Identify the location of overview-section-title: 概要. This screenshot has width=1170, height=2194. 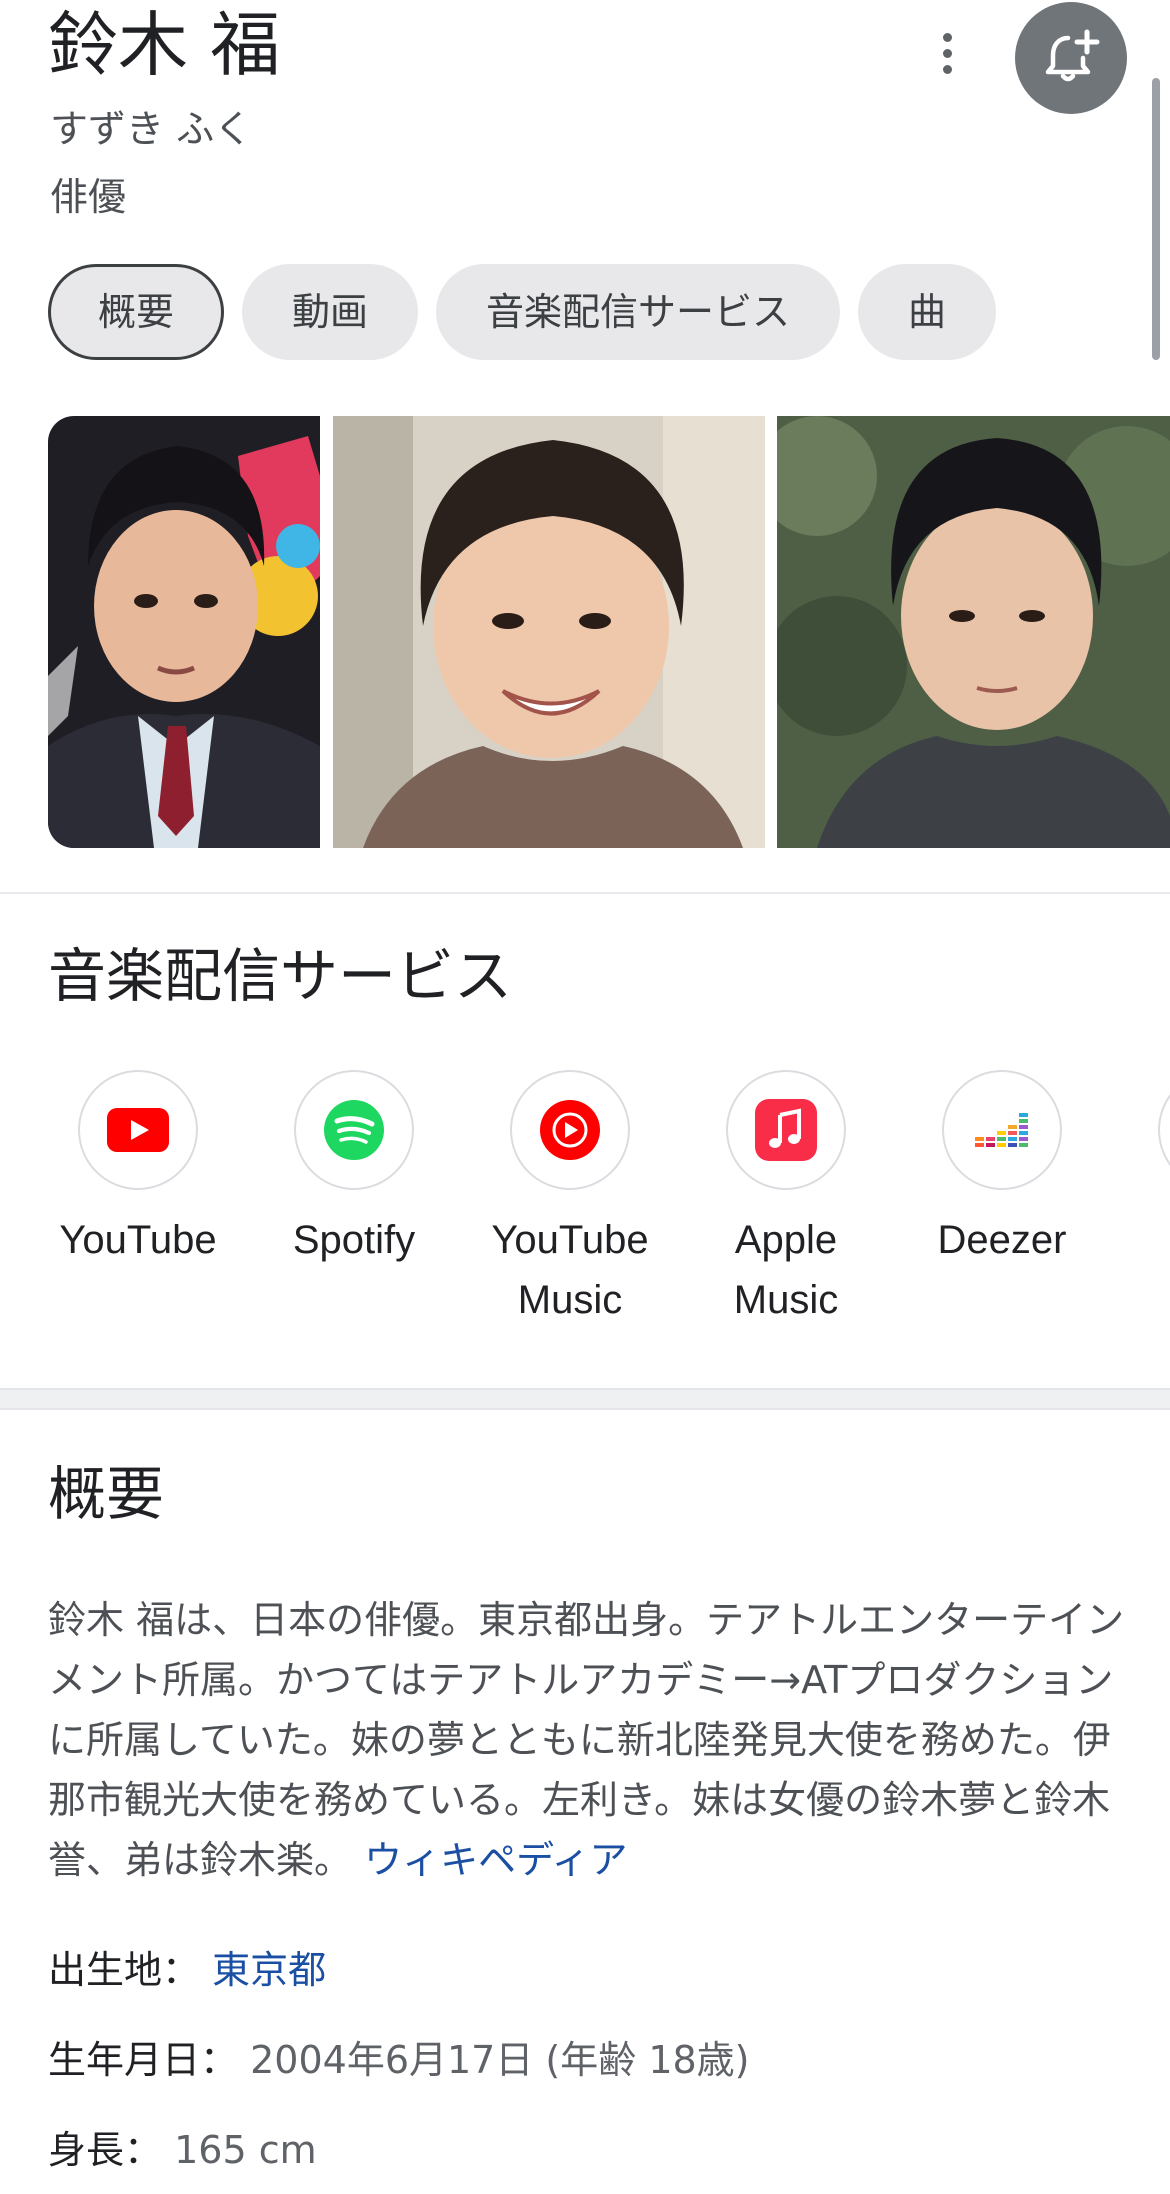
(106, 1494).